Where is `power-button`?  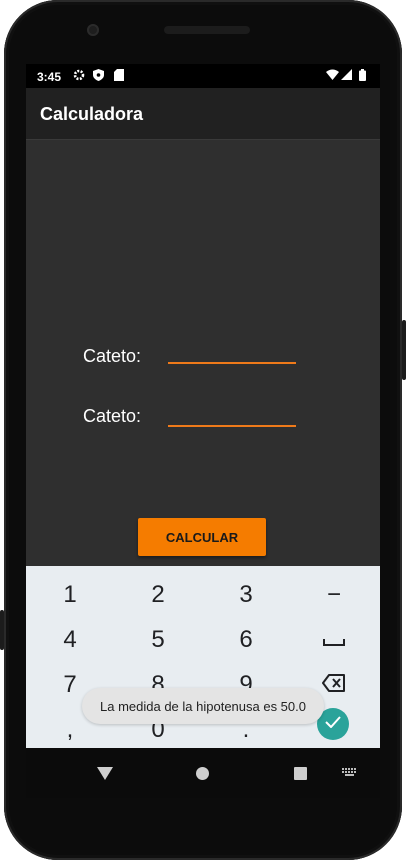
power-button is located at coordinates (2, 630).